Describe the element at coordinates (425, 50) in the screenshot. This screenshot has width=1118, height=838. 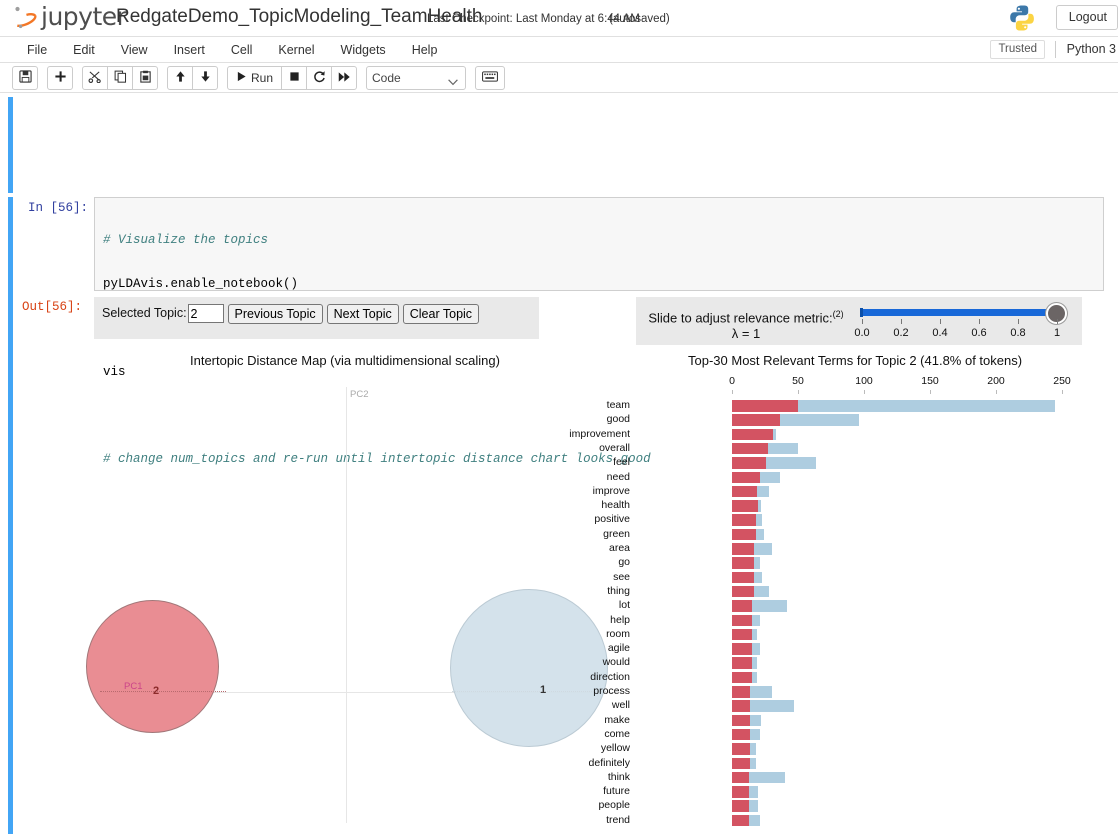
I see `menu-help: Help` at that location.